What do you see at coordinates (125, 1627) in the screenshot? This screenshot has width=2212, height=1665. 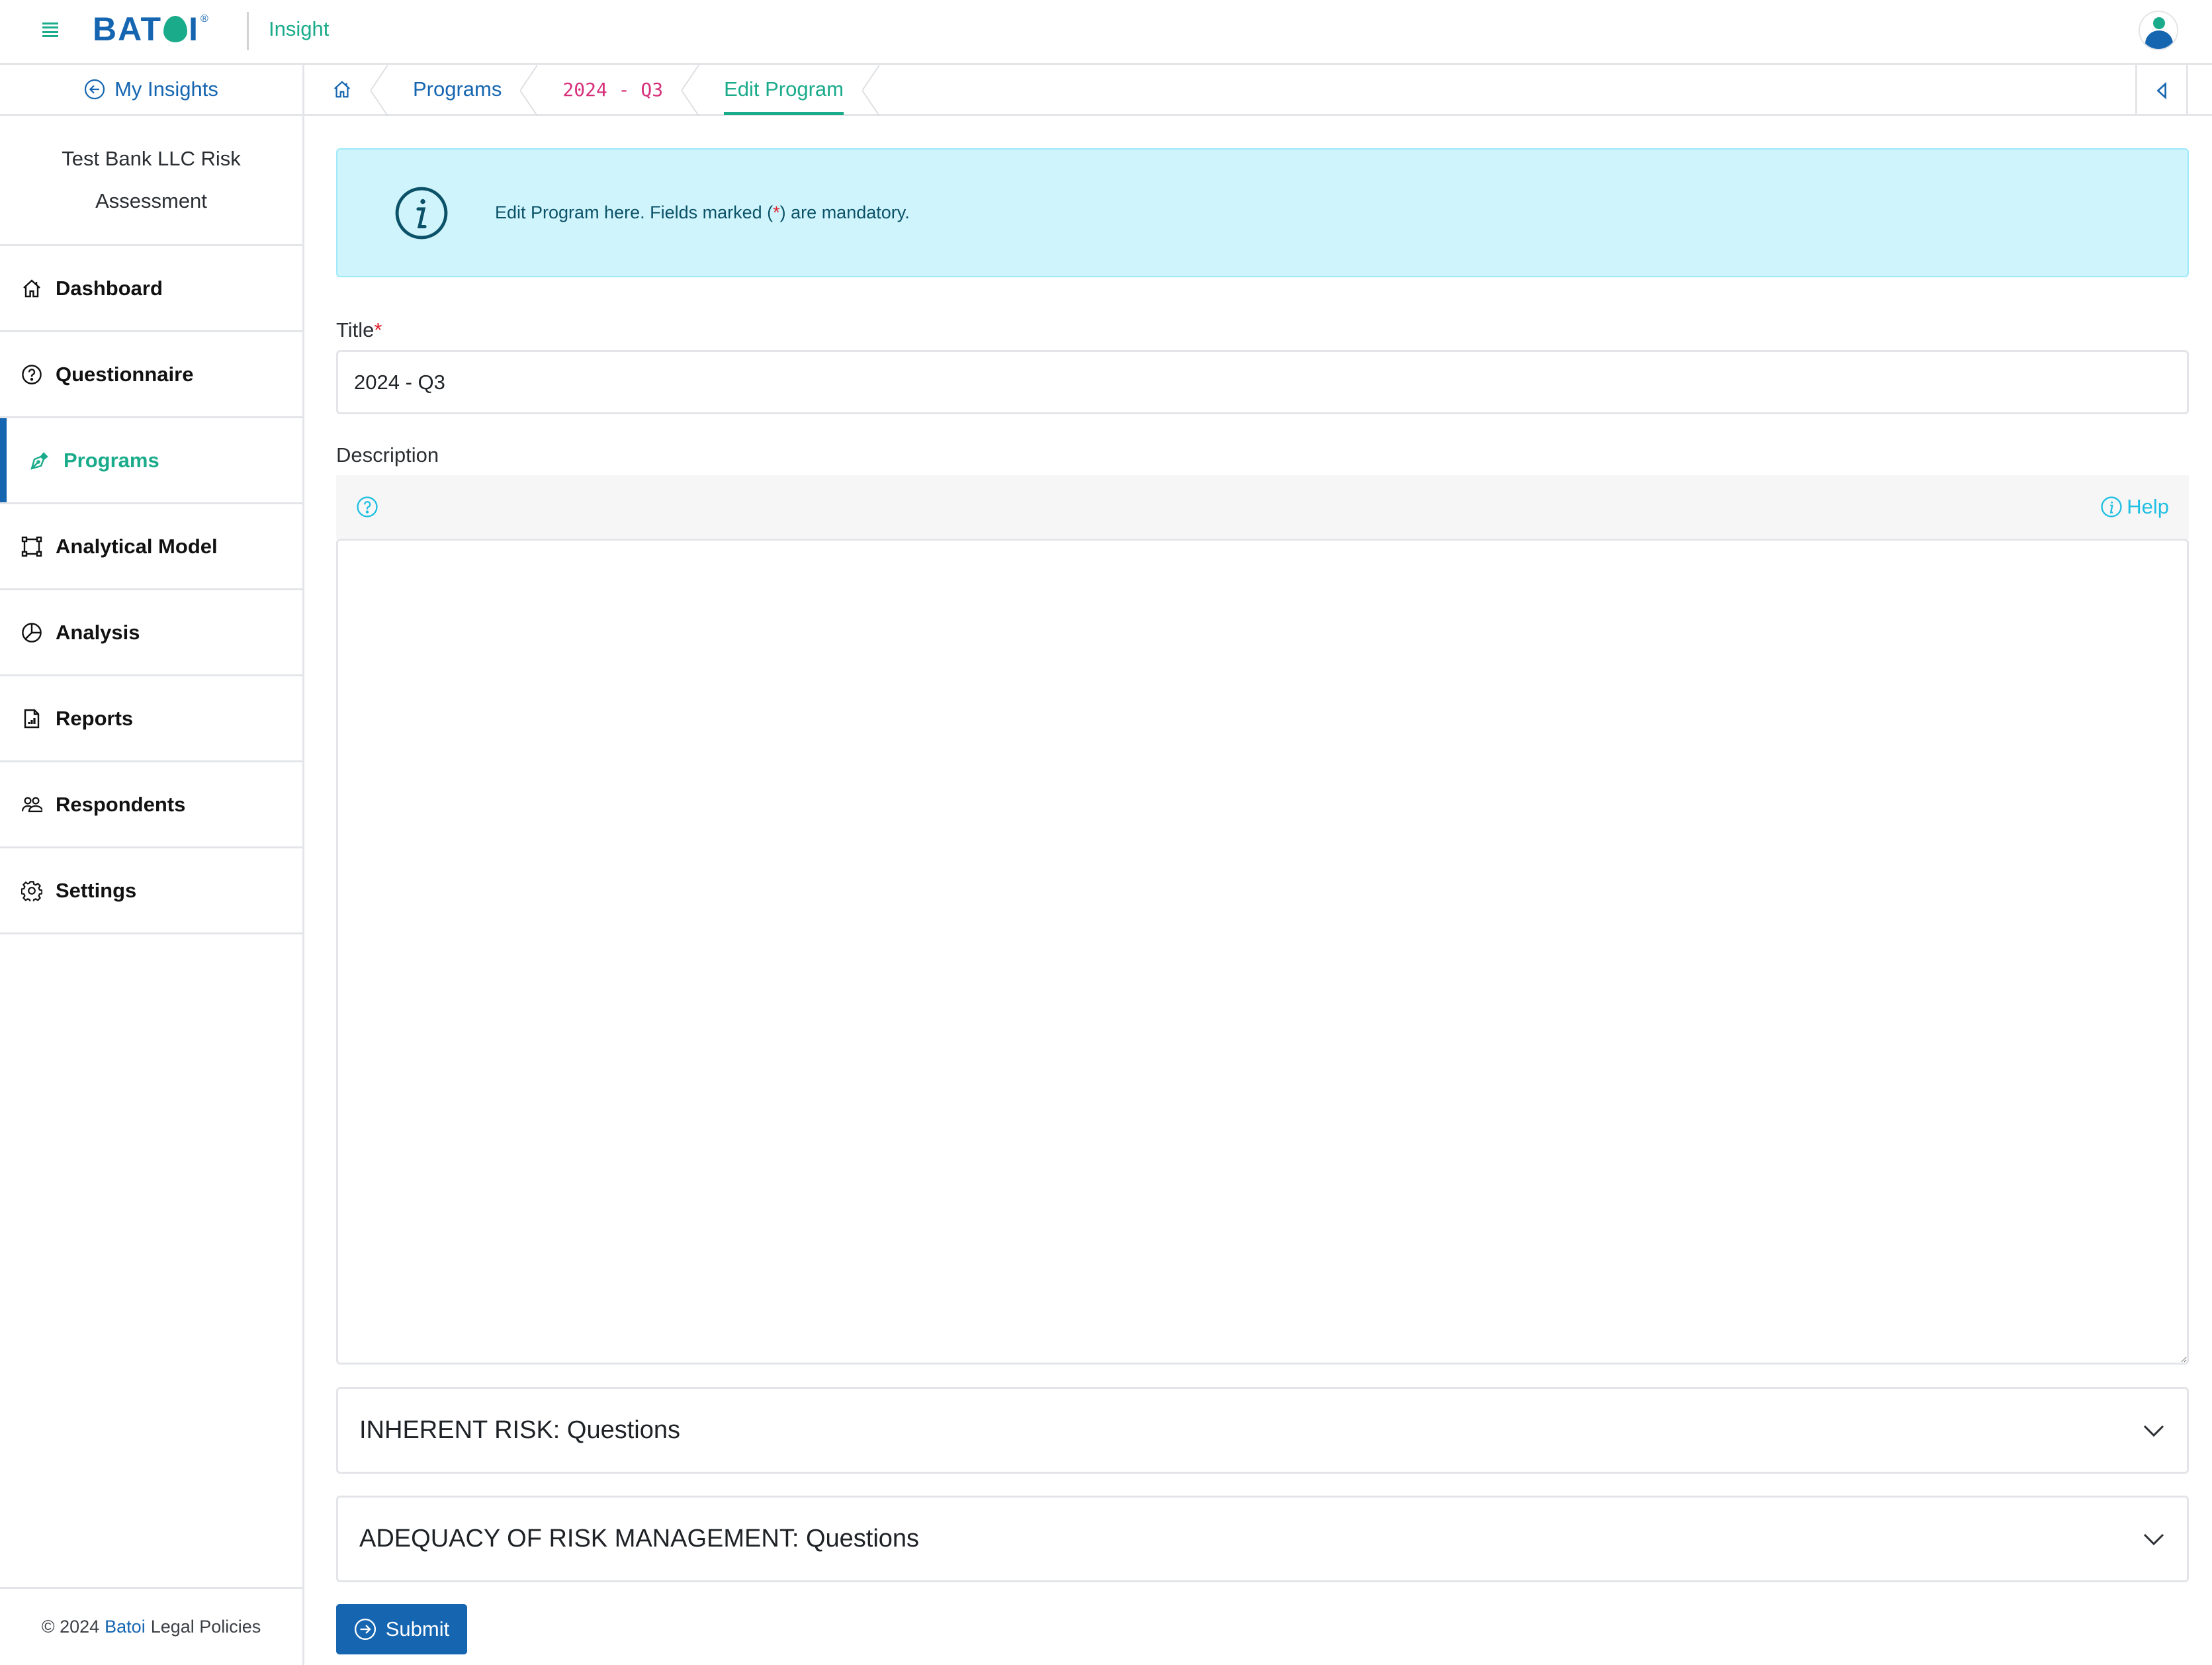 I see `batoi-link: Batoi` at bounding box center [125, 1627].